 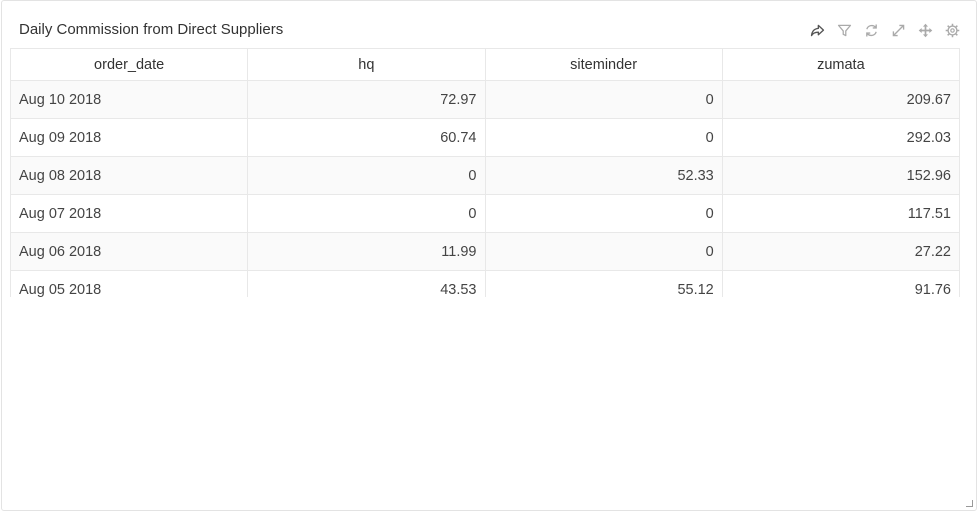 What do you see at coordinates (871, 30) in the screenshot?
I see `refresh-icon` at bounding box center [871, 30].